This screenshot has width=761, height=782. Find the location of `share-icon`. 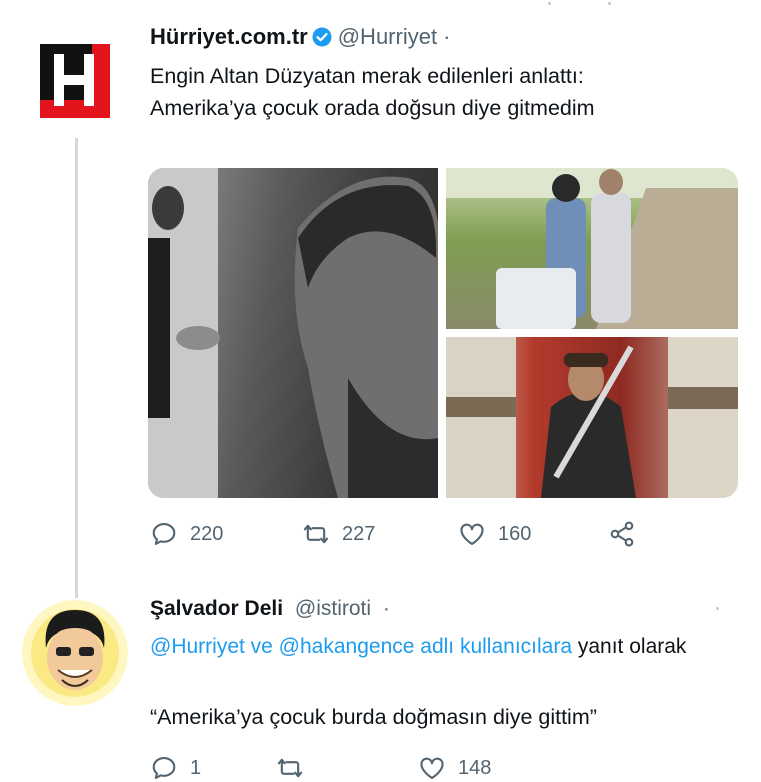

share-icon is located at coordinates (622, 534).